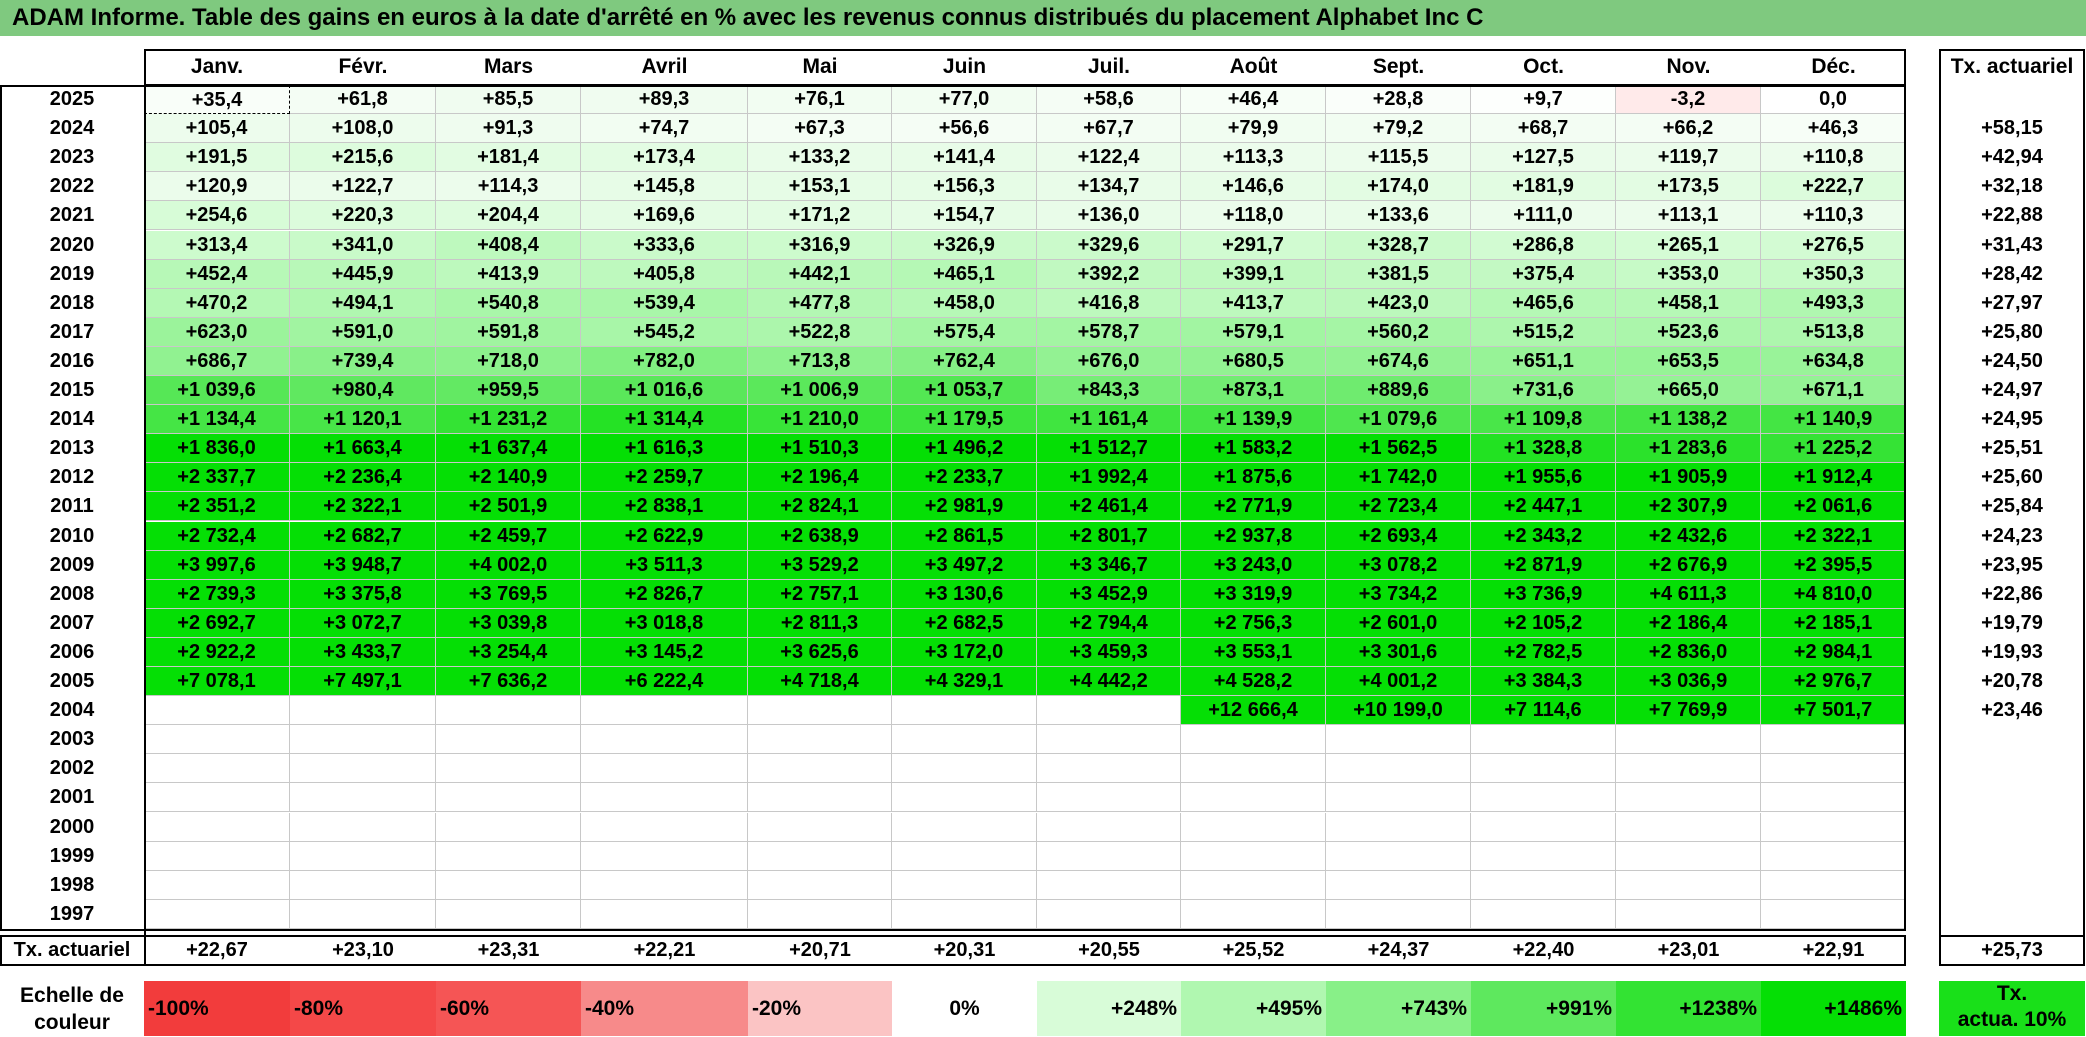 The height and width of the screenshot is (1037, 2086). I want to click on table-cell: +7 769,9, so click(1688, 711).